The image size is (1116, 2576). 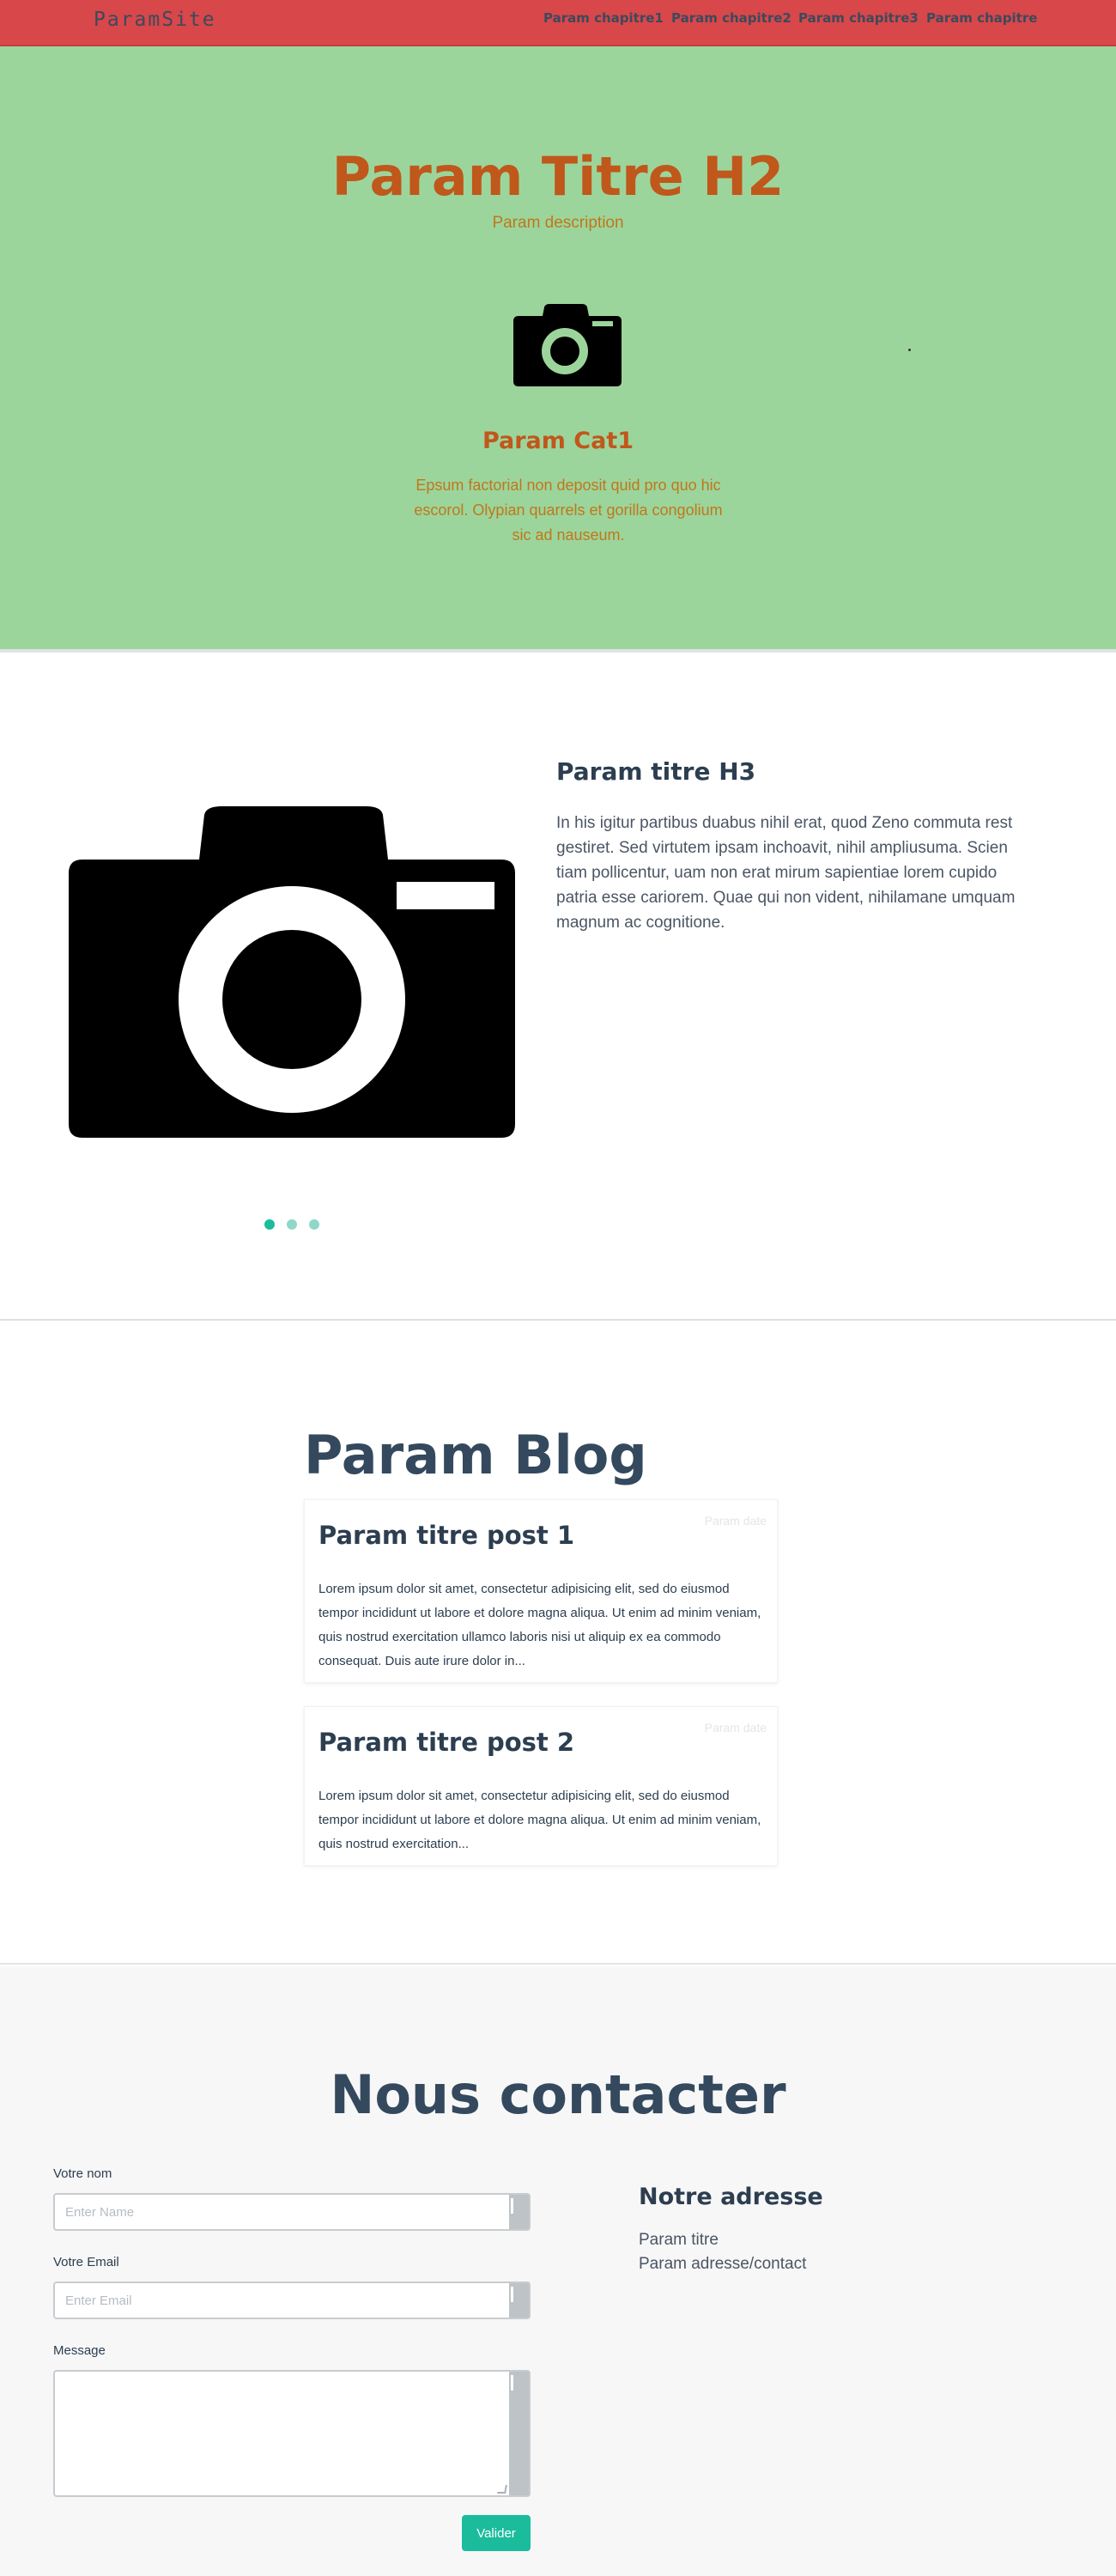 I want to click on blog-title: Param Blog, so click(x=475, y=1455).